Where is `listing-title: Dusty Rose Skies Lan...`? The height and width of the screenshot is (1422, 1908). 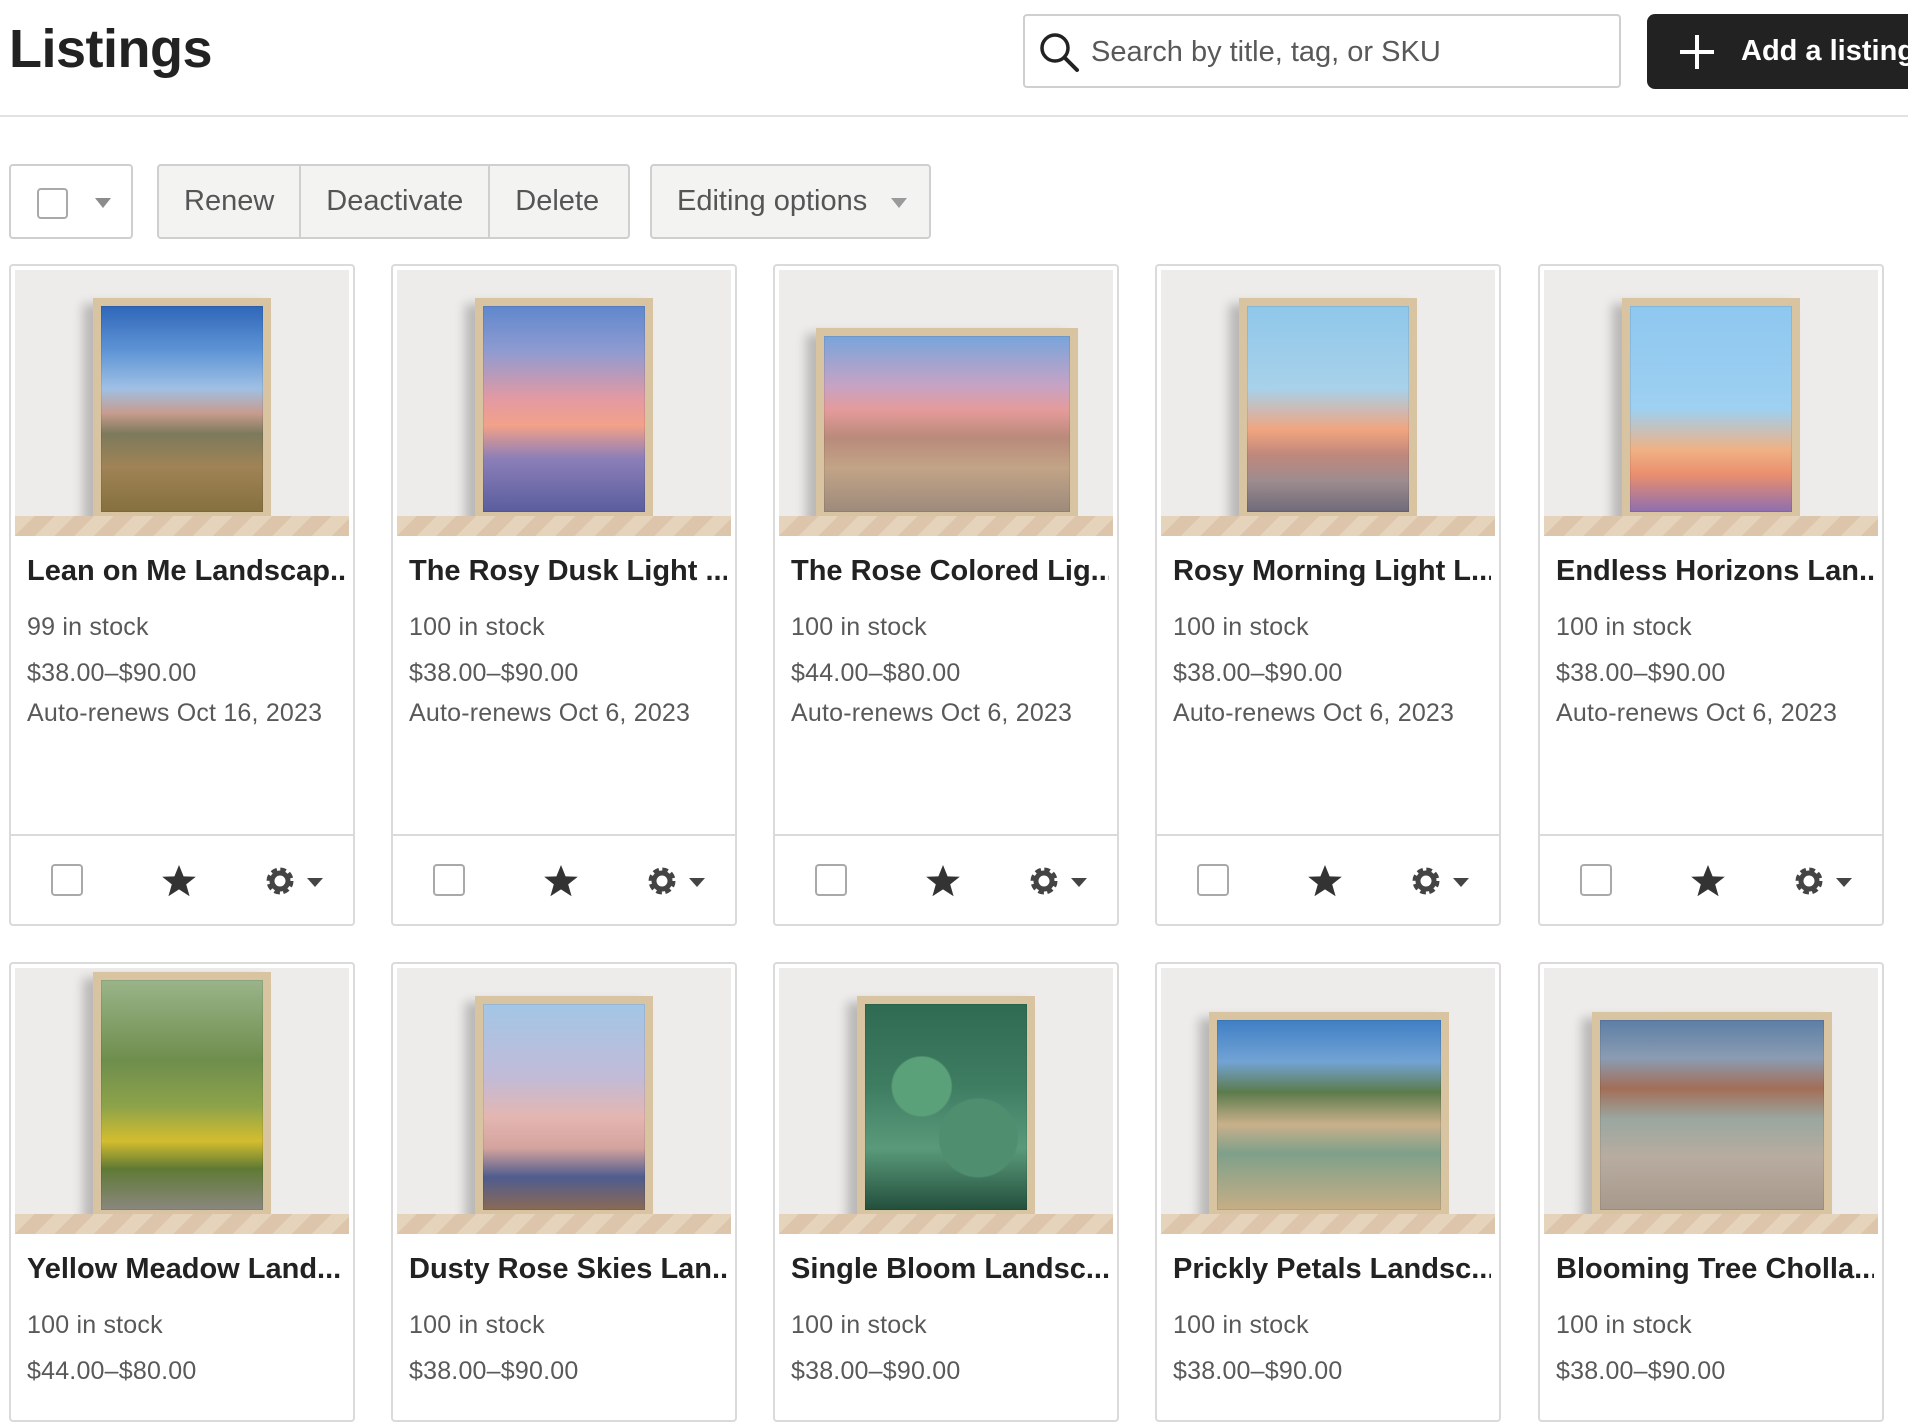
listing-title: Dusty Rose Skies Lan... is located at coordinates (568, 1269).